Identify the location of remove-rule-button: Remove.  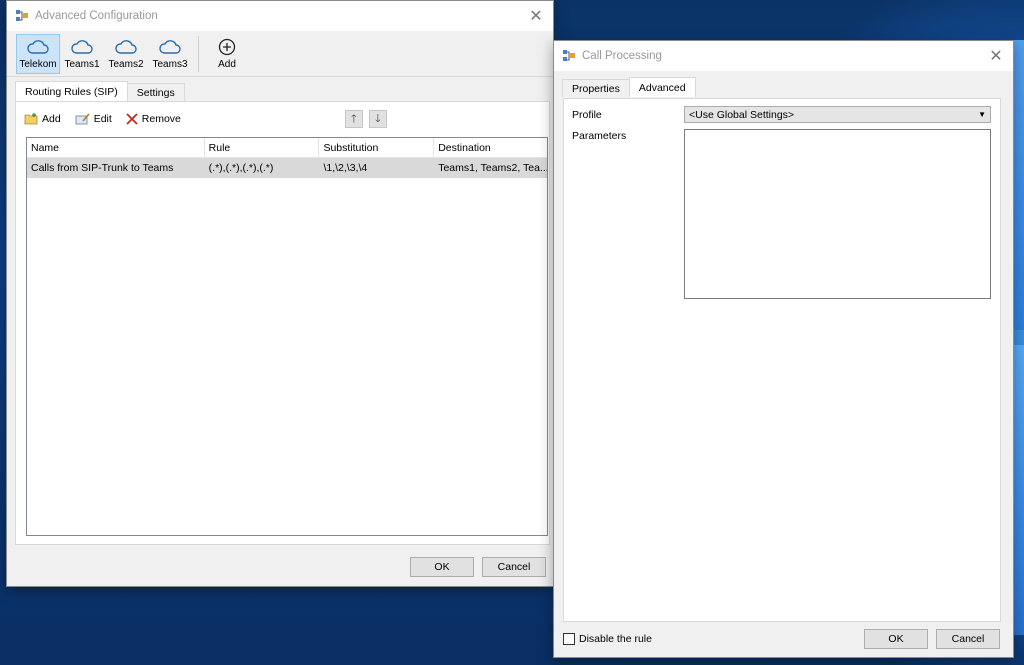
(153, 119).